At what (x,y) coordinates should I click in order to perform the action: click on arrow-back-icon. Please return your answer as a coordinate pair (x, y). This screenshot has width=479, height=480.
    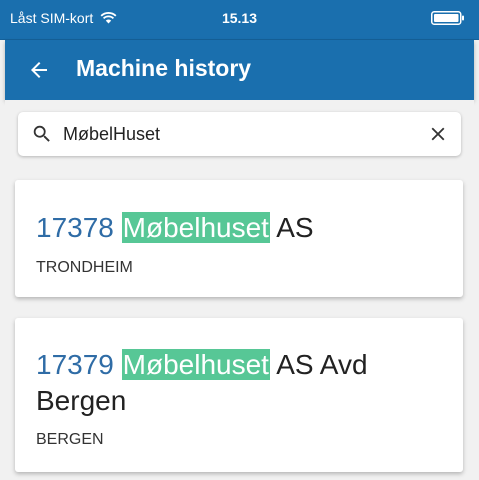
    Looking at the image, I should click on (39, 70).